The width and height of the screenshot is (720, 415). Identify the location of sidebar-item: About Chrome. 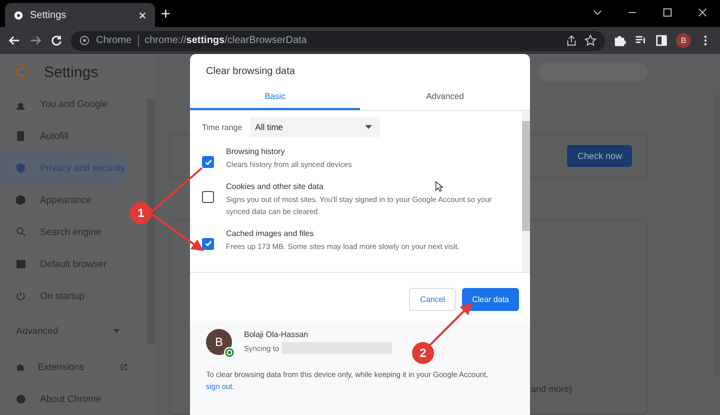
(64, 399).